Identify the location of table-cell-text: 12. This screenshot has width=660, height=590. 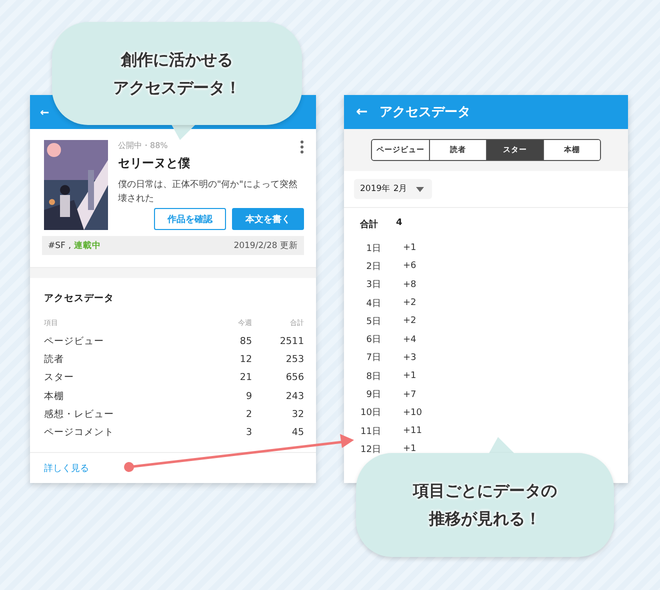
(245, 359).